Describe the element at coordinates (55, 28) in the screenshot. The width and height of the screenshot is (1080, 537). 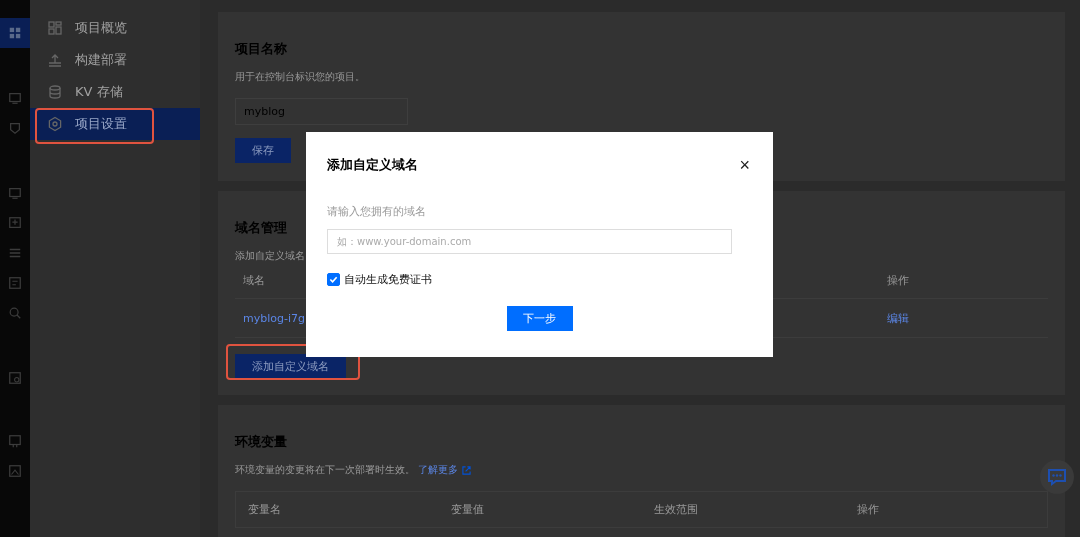
I see `dashboard-icon` at that location.